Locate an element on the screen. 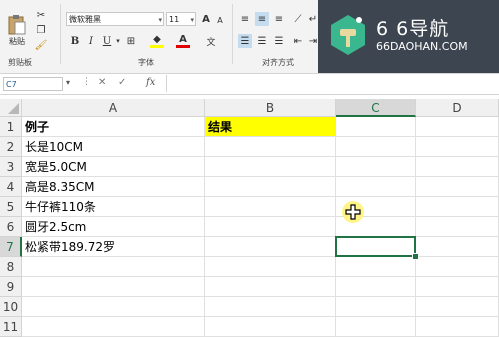 The height and width of the screenshot is (337, 499). watermark: 6 6导航 66DAOHAN.COM is located at coordinates (408, 36).